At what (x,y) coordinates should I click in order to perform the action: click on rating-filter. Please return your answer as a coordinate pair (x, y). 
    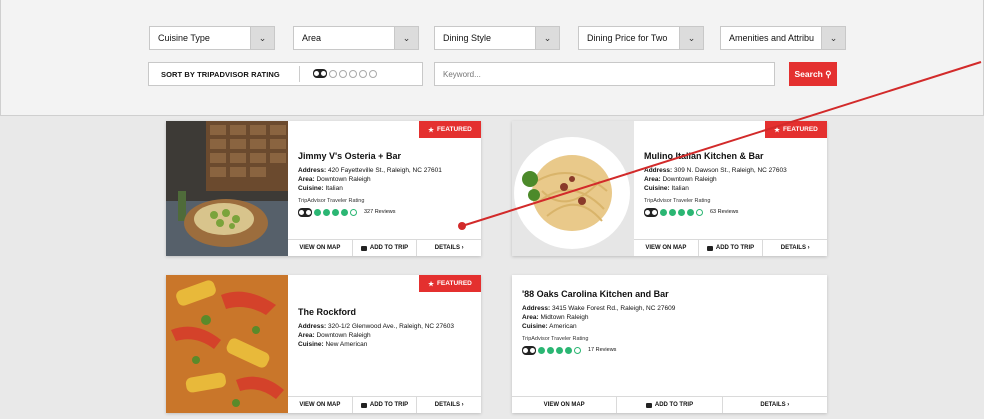
    Looking at the image, I should click on (345, 73).